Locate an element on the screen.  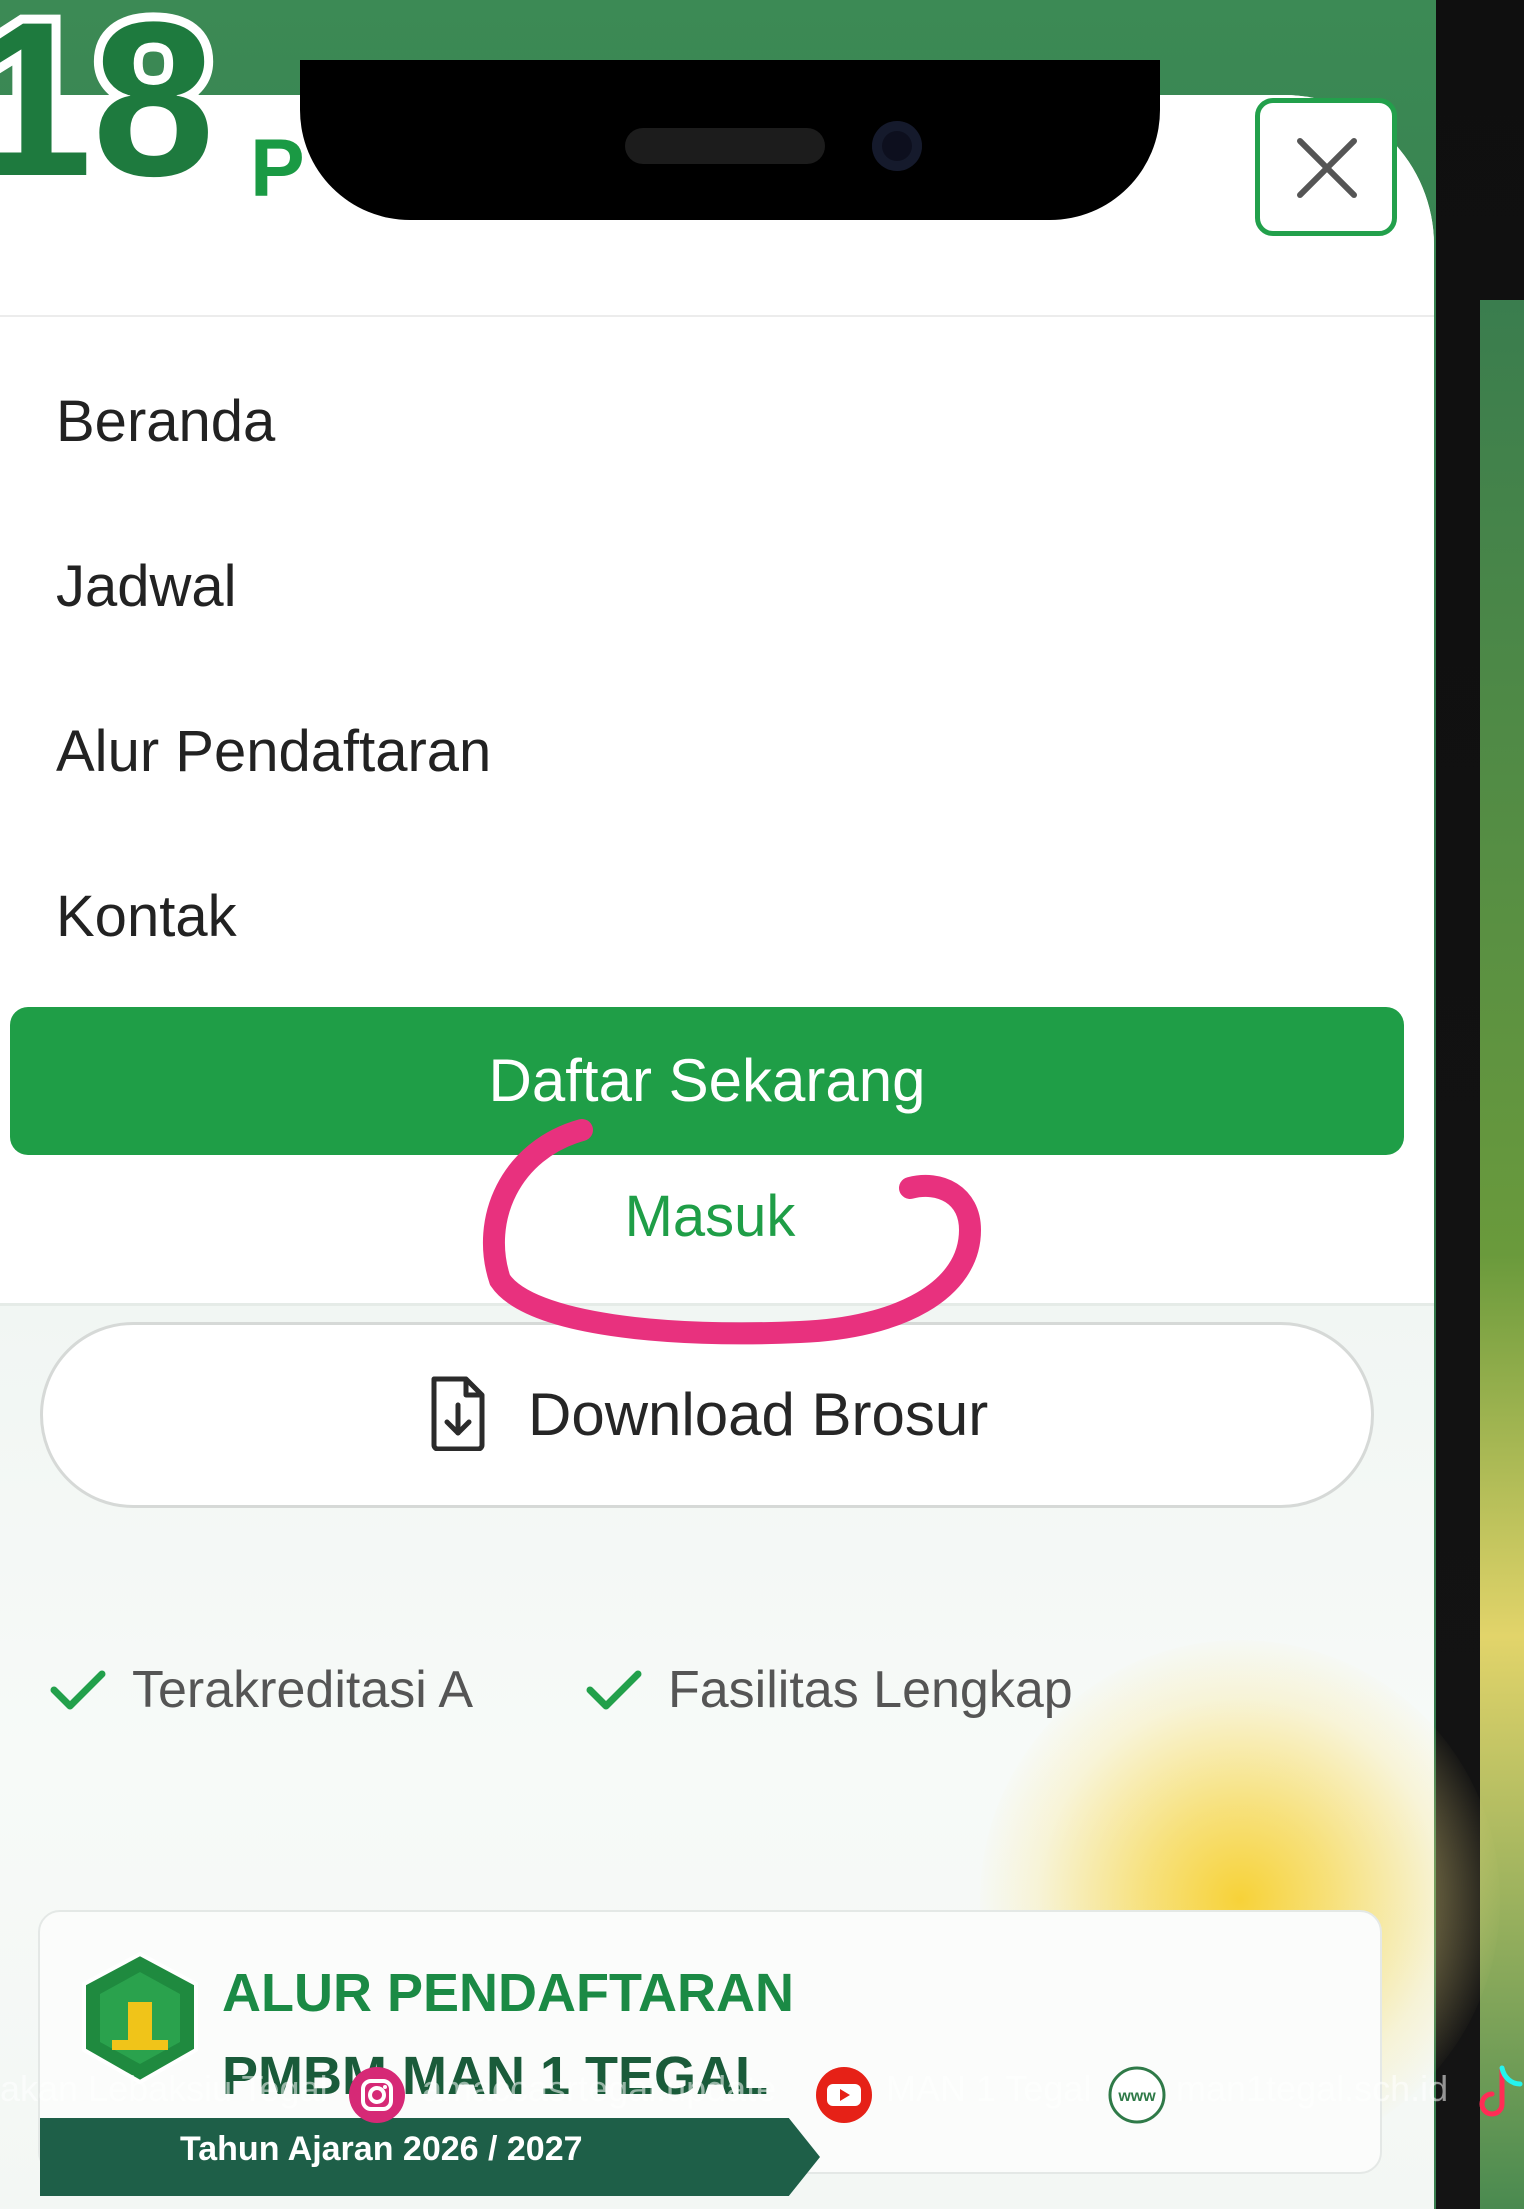
close-icon is located at coordinates (1327, 168).